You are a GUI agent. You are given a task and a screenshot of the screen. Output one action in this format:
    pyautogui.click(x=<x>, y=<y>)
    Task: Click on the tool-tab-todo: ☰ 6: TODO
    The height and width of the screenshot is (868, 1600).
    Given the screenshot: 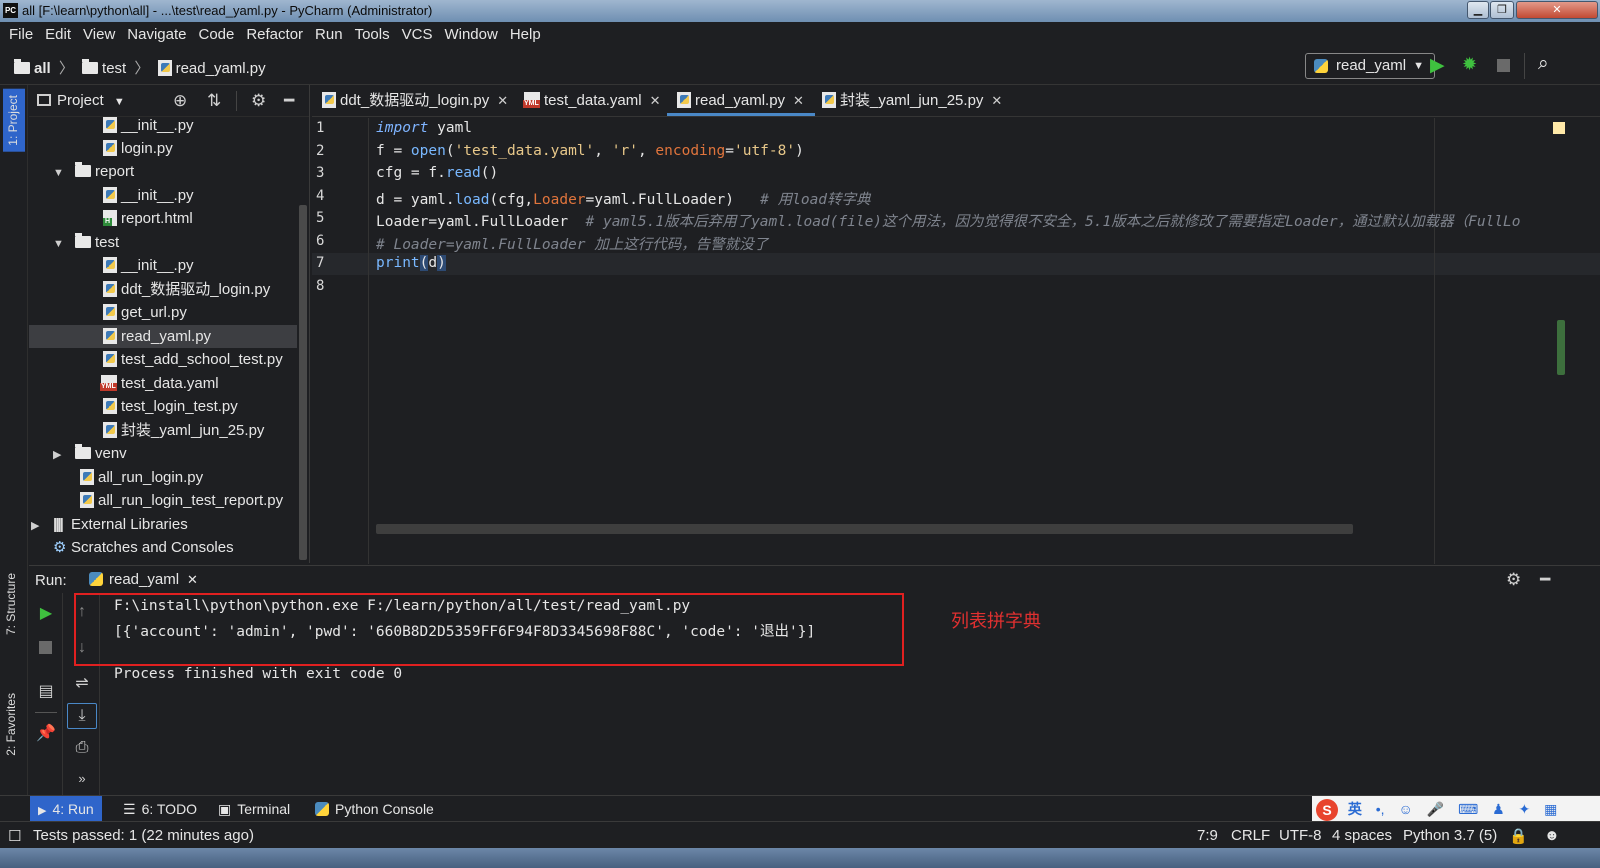 What is the action you would take?
    pyautogui.click(x=160, y=809)
    